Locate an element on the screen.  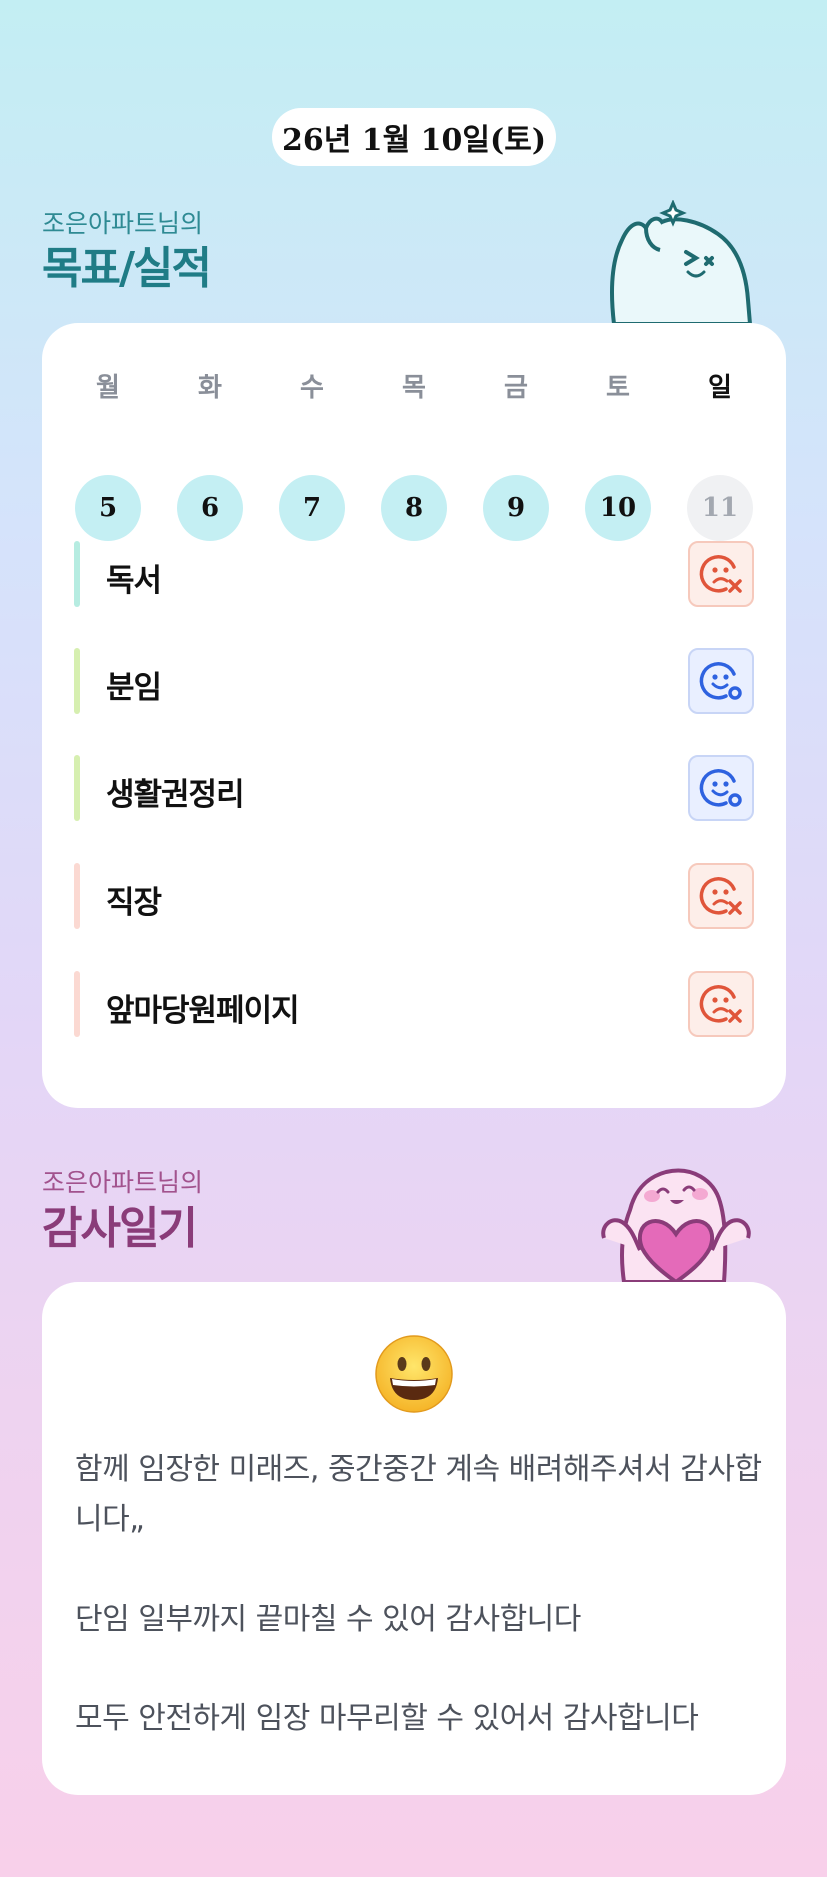
grinning-face-icon is located at coordinates (414, 1374).